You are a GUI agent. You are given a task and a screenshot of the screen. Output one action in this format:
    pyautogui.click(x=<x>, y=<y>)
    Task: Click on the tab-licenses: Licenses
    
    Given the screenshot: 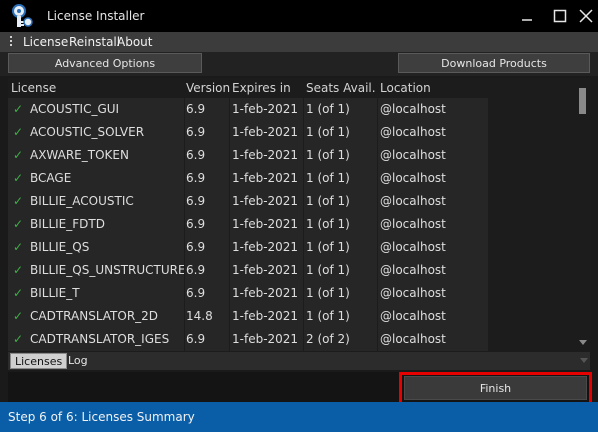 What is the action you would take?
    pyautogui.click(x=39, y=361)
    